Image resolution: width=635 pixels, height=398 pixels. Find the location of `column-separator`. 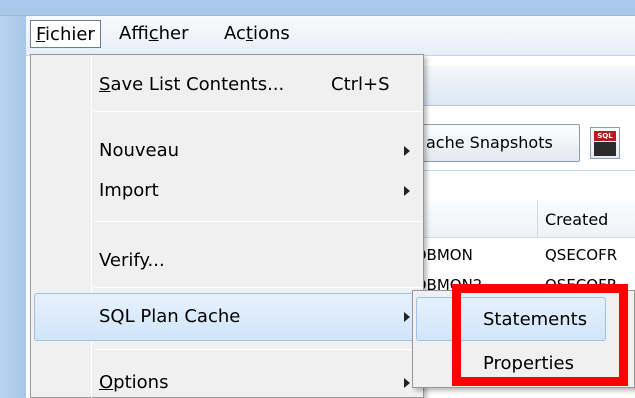

column-separator is located at coordinates (537, 219).